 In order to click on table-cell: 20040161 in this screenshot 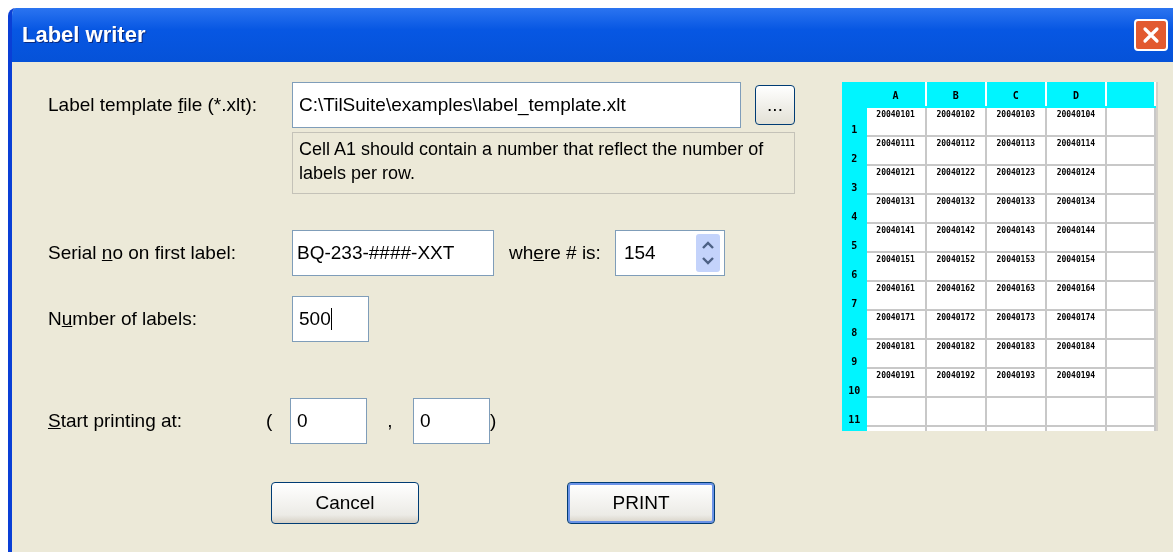, I will do `click(895, 295)`.